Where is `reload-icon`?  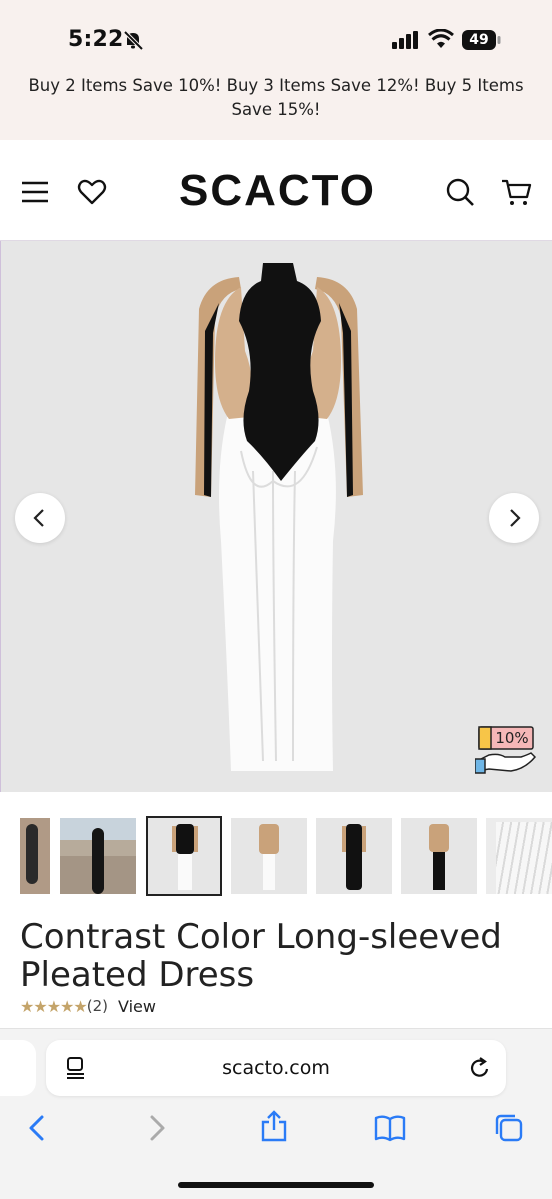 reload-icon is located at coordinates (480, 1068).